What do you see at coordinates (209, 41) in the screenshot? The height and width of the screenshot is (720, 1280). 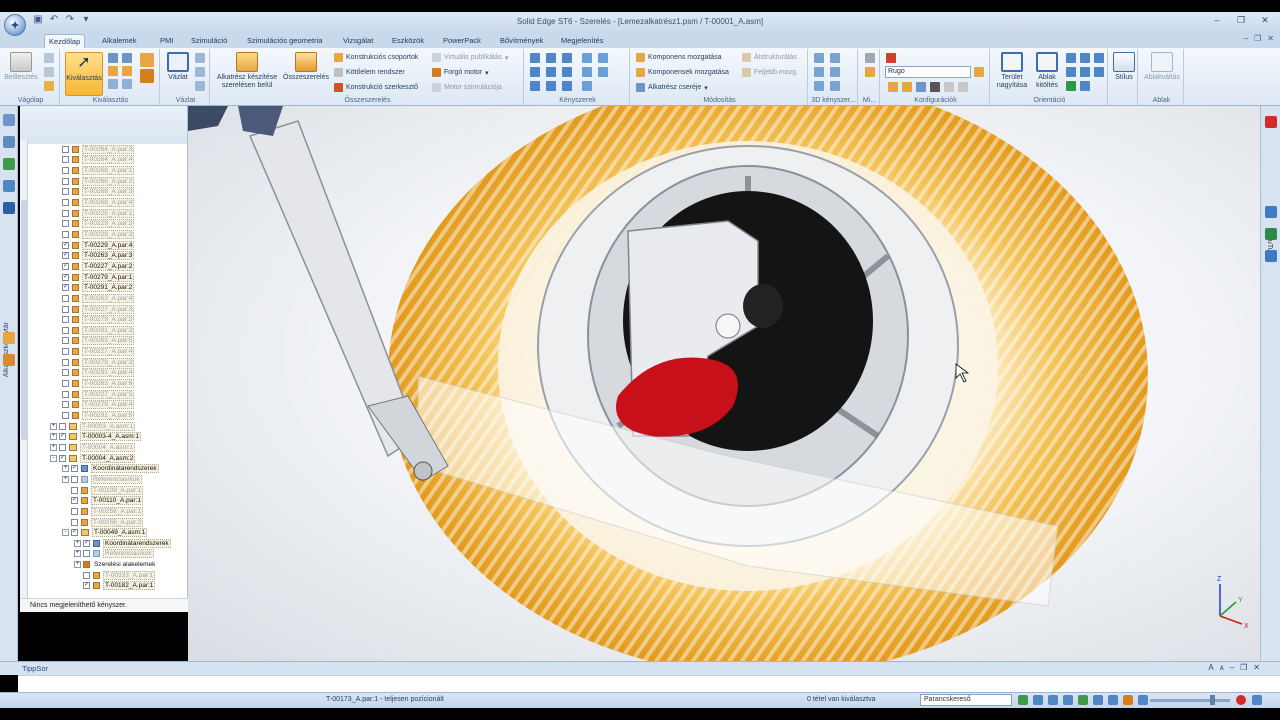 I see `tab-szimulacio: Szimuláció` at bounding box center [209, 41].